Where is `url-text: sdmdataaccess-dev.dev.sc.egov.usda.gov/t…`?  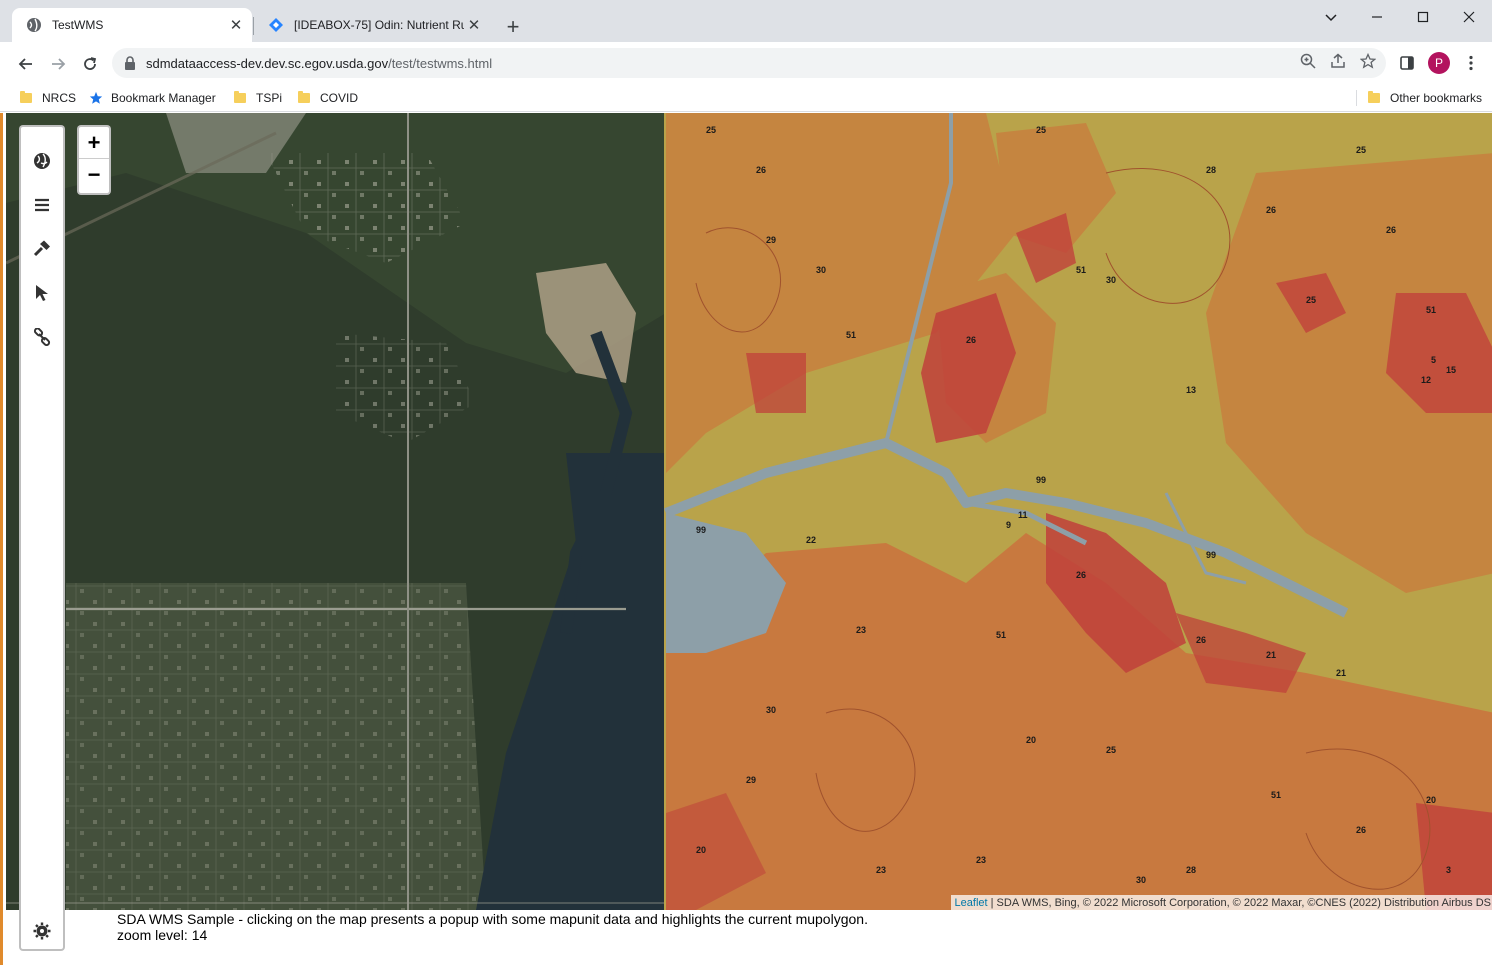 url-text: sdmdataaccess-dev.dev.sc.egov.usda.gov/t… is located at coordinates (319, 63).